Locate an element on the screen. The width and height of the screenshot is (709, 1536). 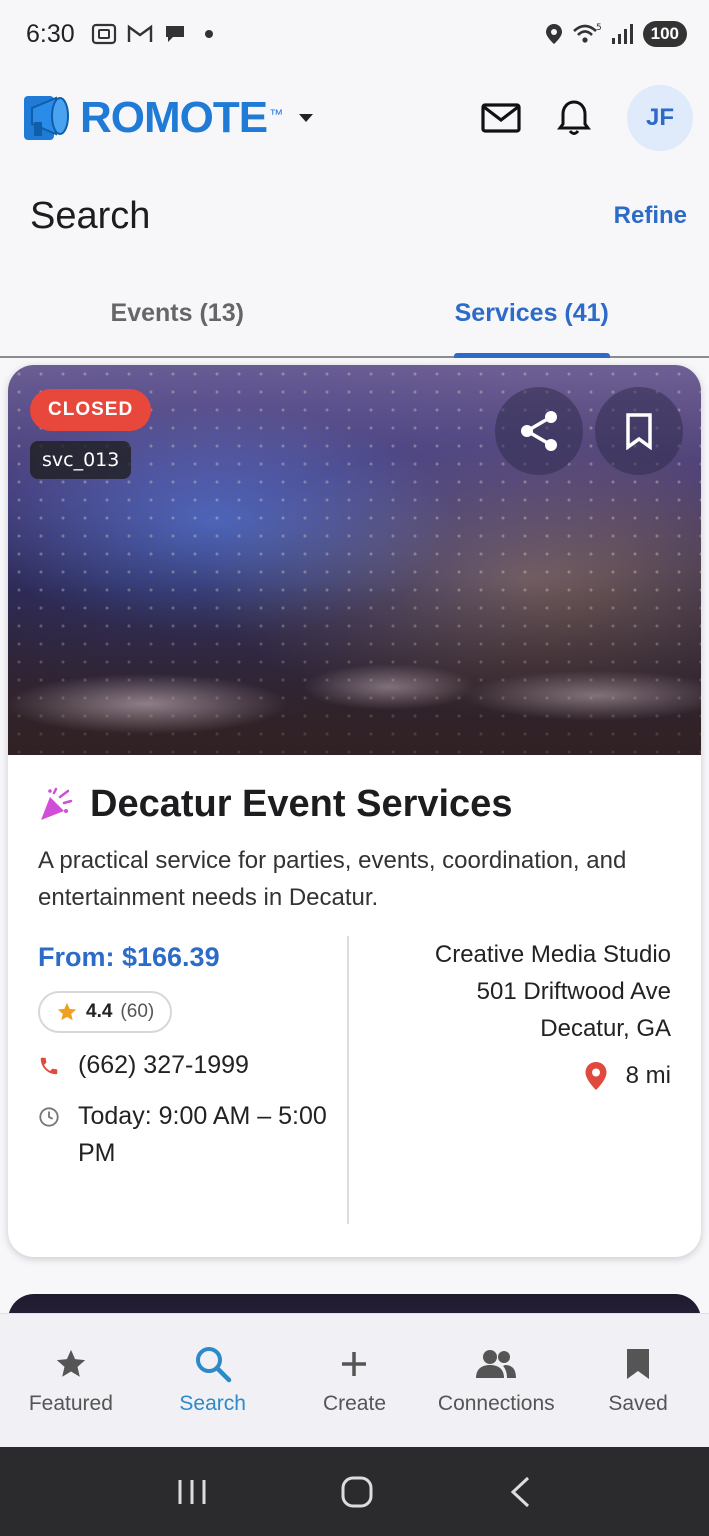
share-icon is located at coordinates (539, 431).